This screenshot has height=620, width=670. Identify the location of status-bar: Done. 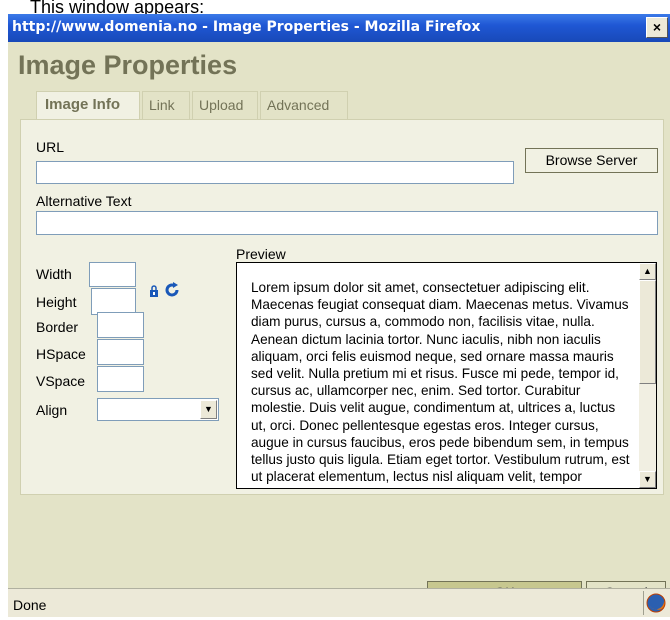
(339, 602).